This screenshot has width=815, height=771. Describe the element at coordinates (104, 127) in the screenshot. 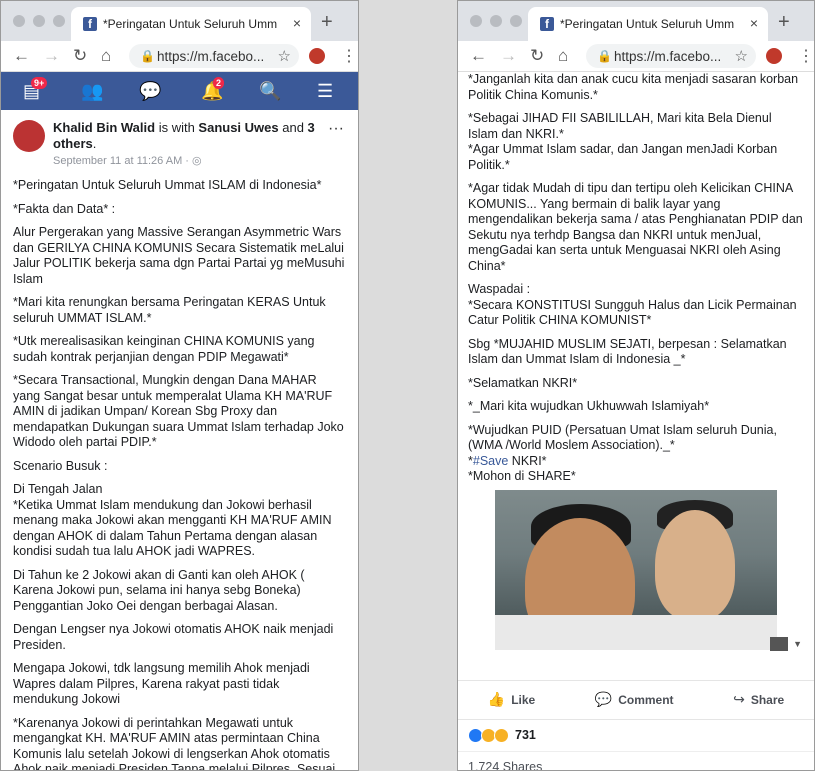

I see `author-name: Khalid Bin Walid` at that location.